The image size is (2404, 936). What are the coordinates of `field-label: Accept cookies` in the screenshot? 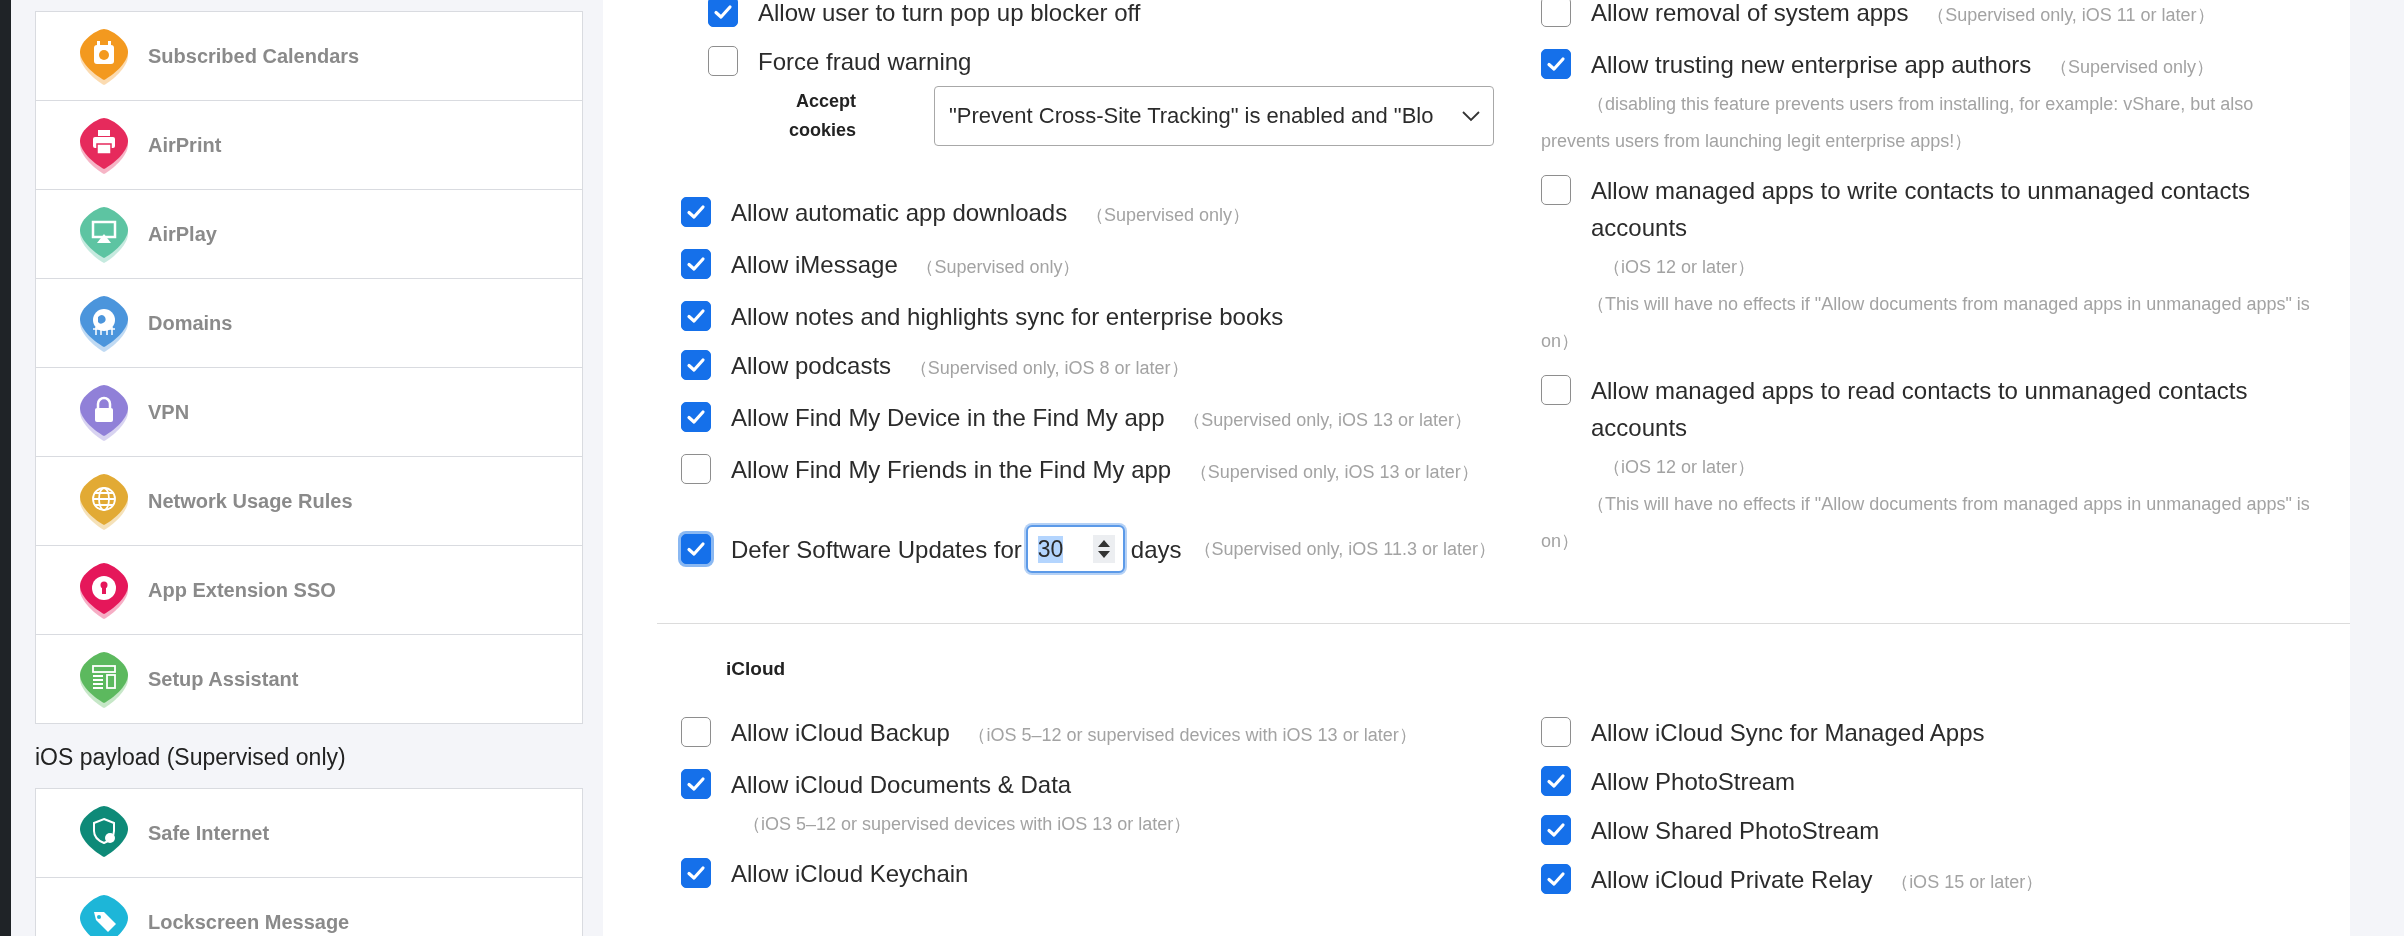 It's located at (821, 116).